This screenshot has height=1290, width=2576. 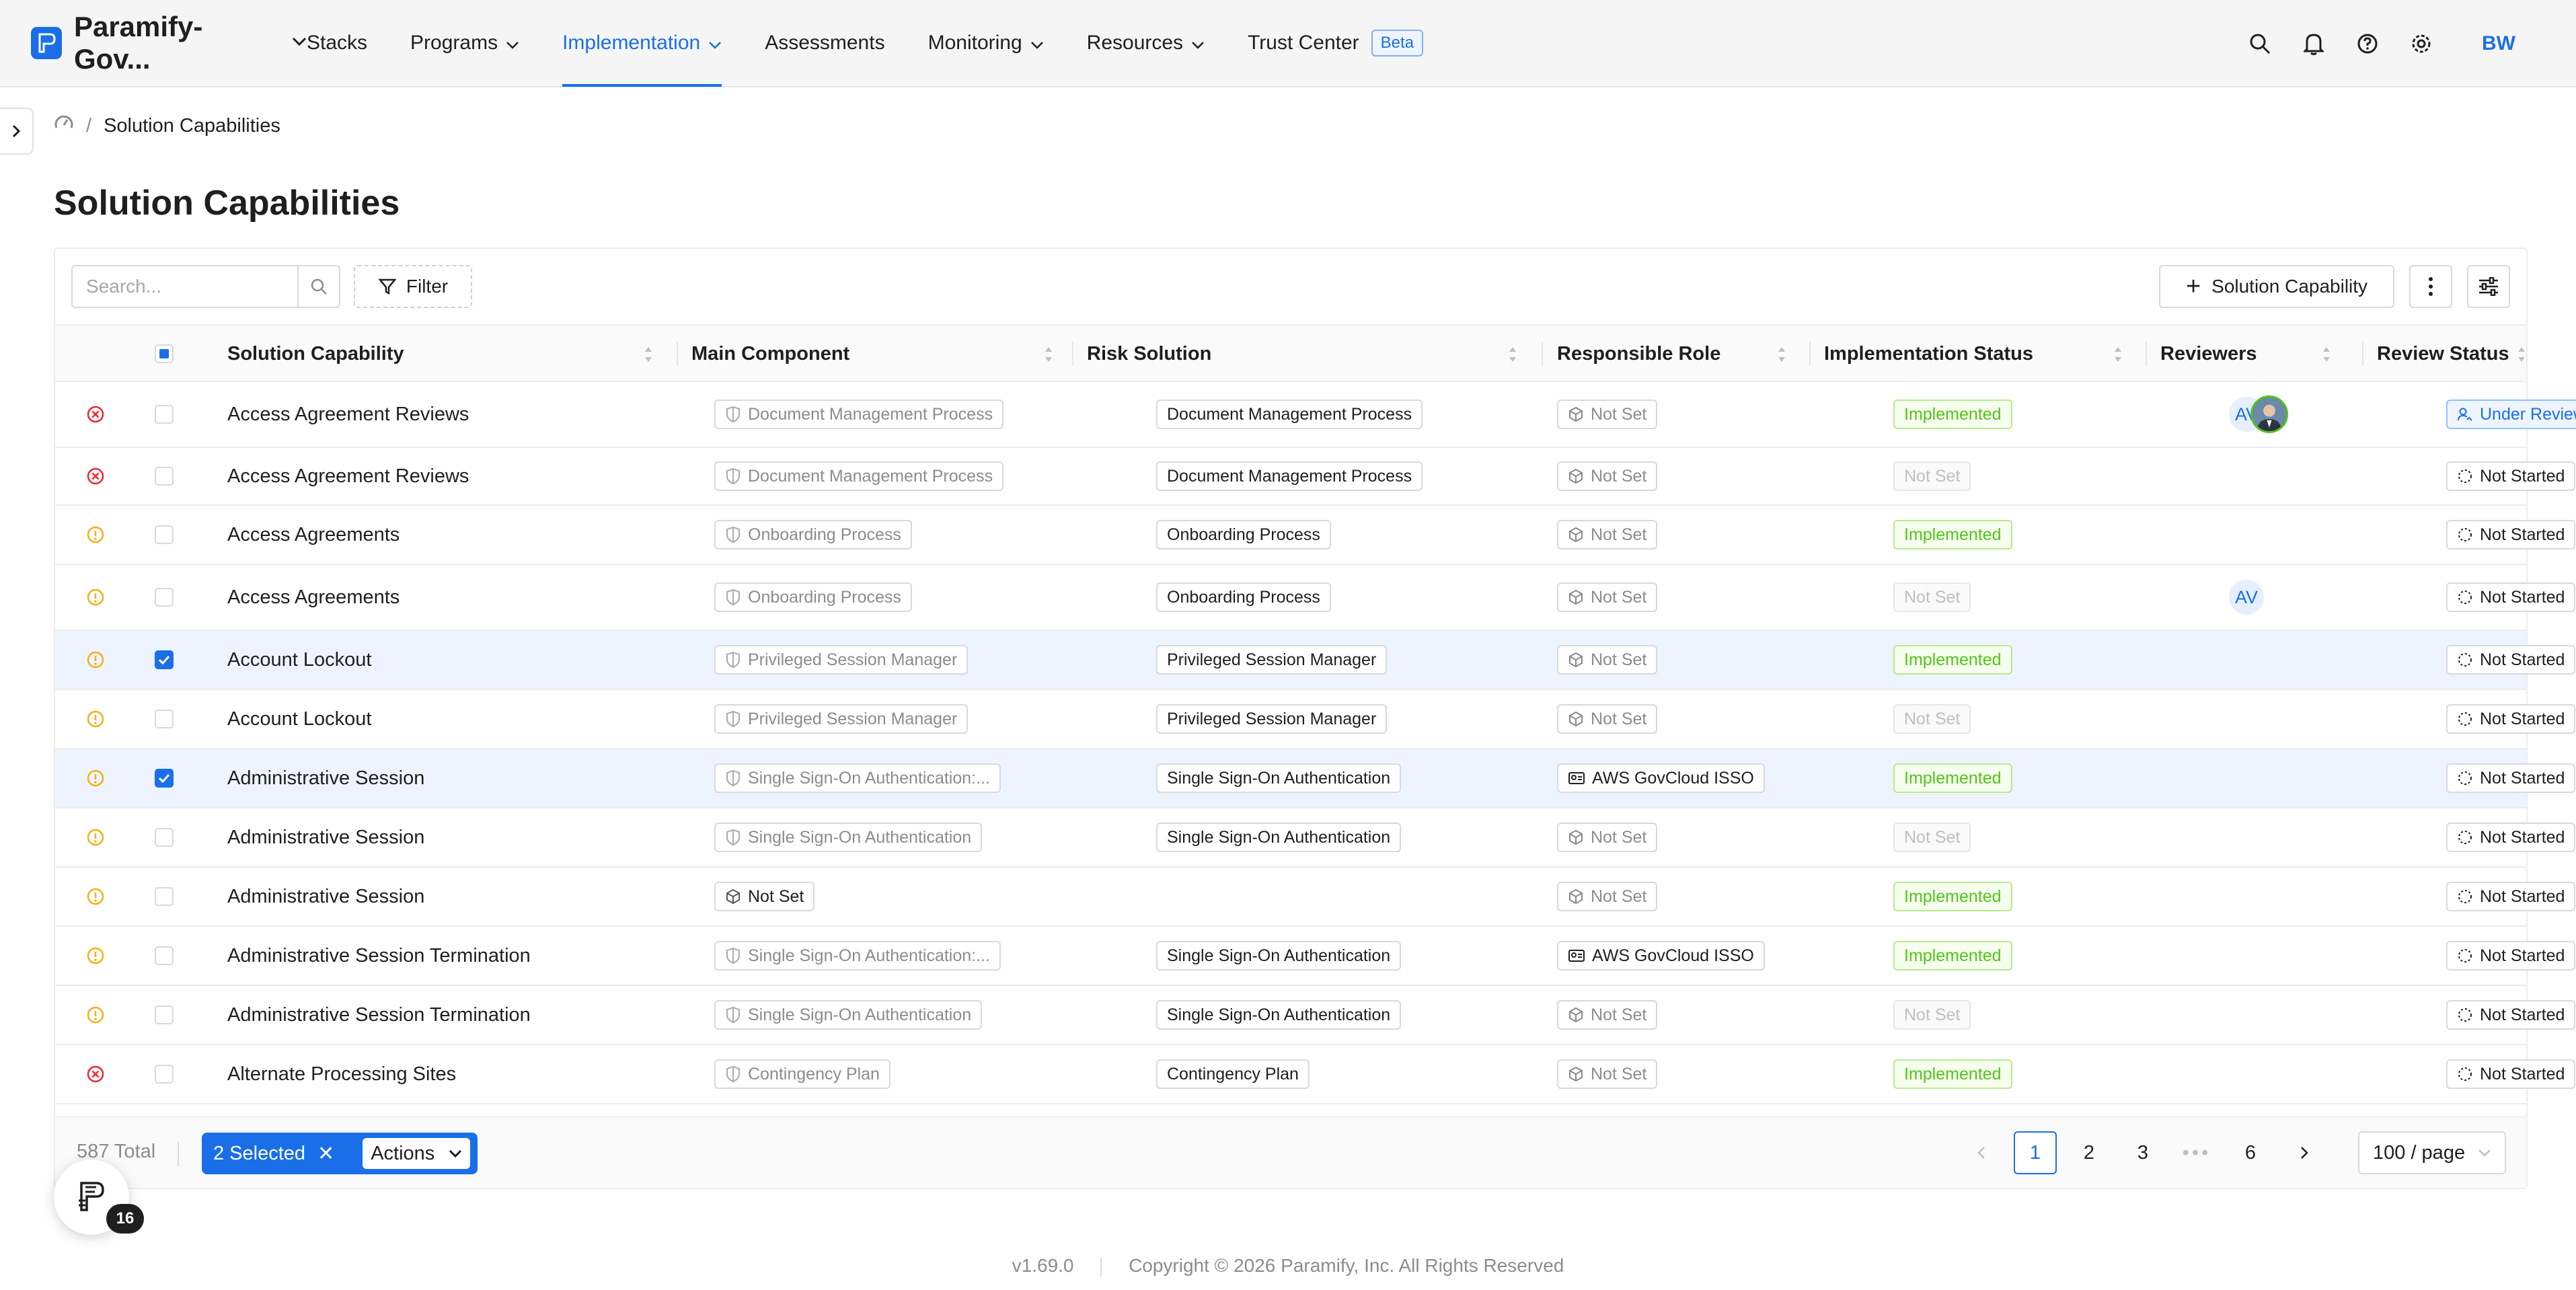 What do you see at coordinates (315, 354) in the screenshot?
I see `column-header-solution-capability: Solution Capability` at bounding box center [315, 354].